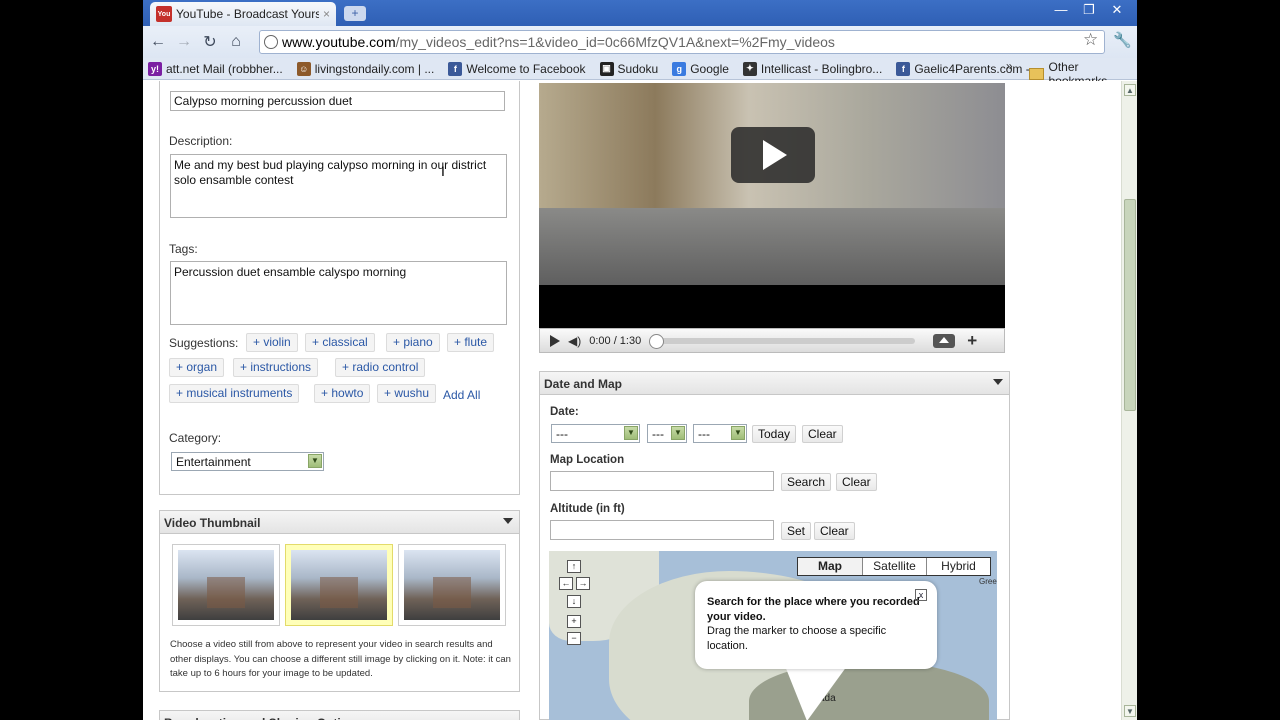 Image resolution: width=1280 pixels, height=720 pixels. Describe the element at coordinates (339, 715) in the screenshot. I see `broadcasting-options-header: Broadcasting and Sharing Options` at that location.